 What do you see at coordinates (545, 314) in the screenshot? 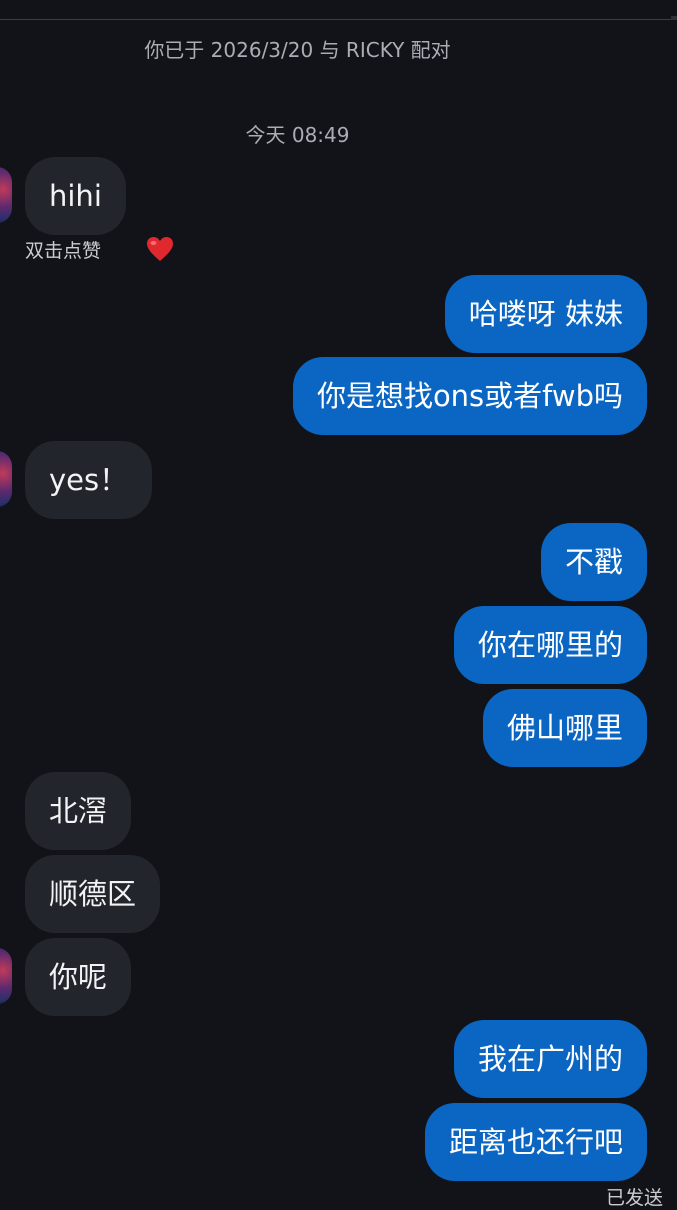
I see `message-outgoing: 哈喽呀 妹妹` at bounding box center [545, 314].